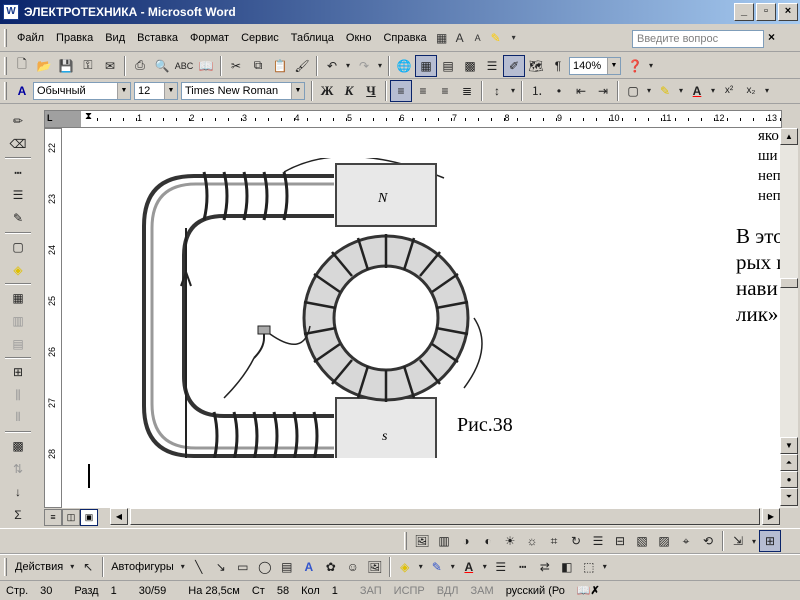 The image size is (800, 600). I want to click on 3d-icon: ⬚, so click(589, 567).